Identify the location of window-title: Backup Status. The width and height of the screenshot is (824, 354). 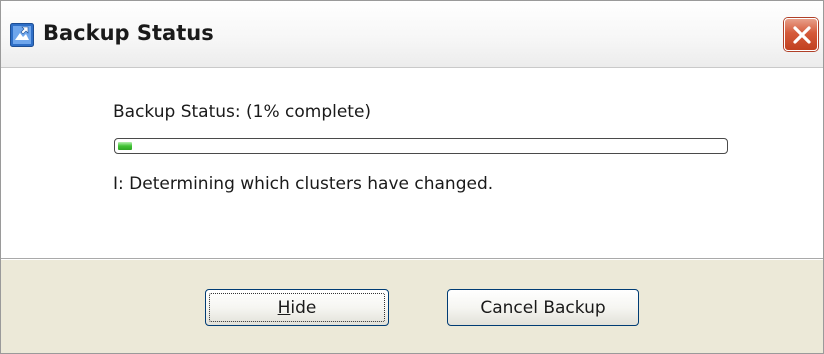
(128, 33).